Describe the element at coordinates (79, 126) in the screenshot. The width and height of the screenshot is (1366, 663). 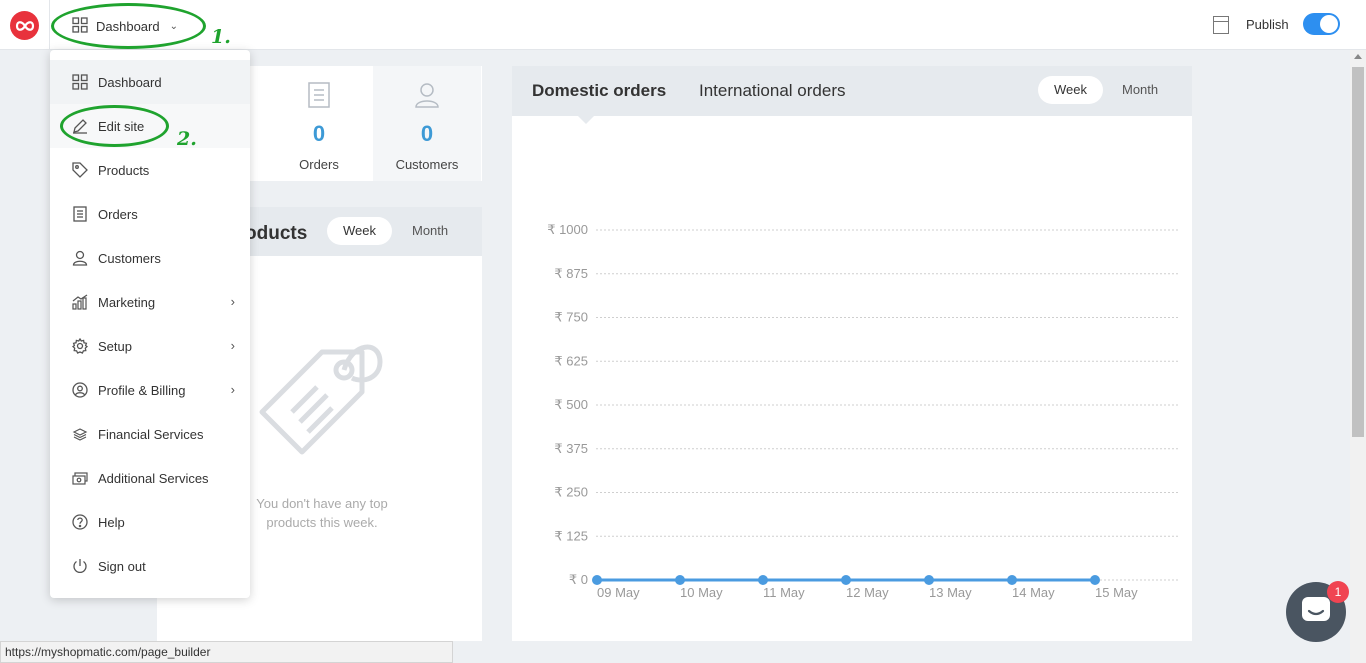
I see `pencil-icon` at that location.